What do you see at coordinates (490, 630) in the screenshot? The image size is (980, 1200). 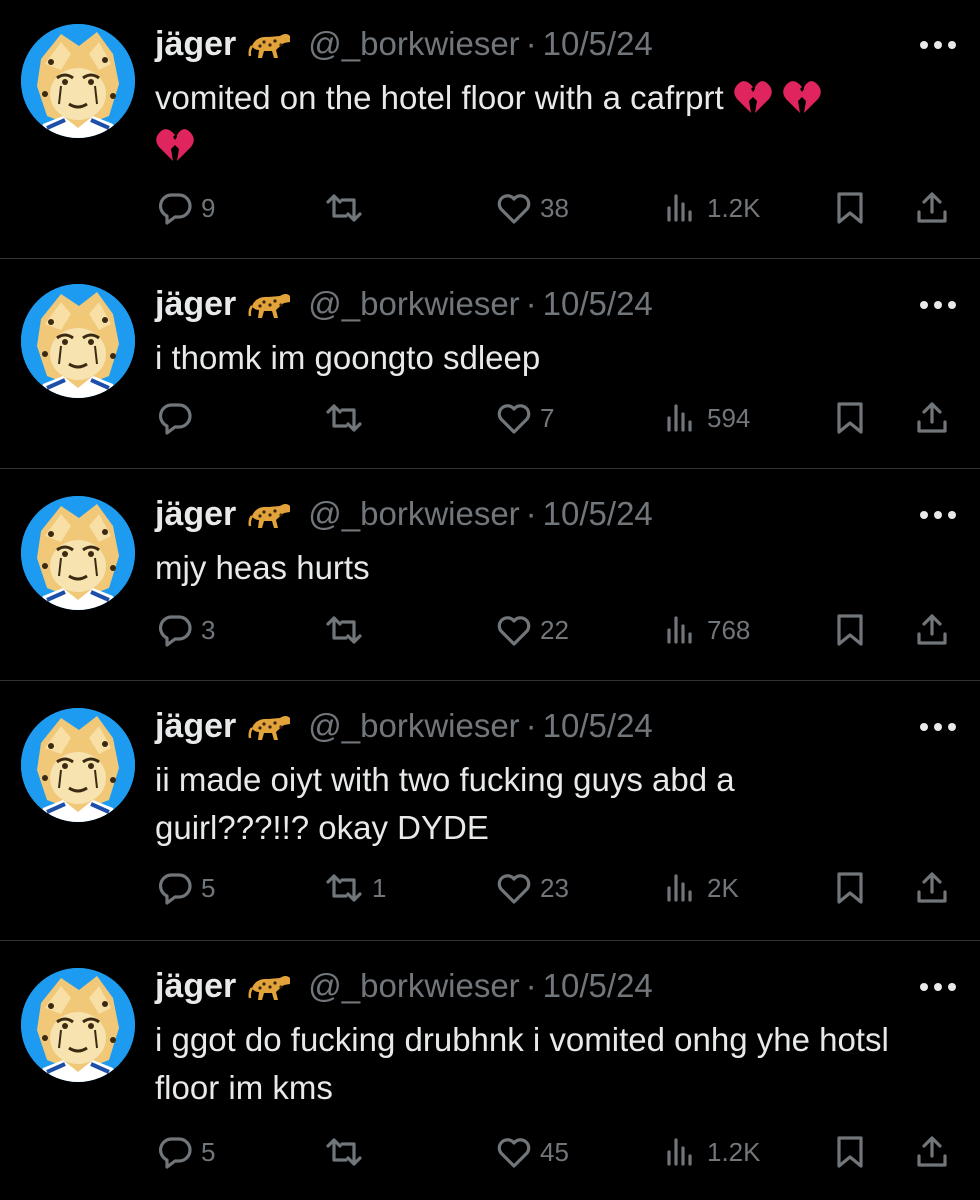 I see `action-bar: 3 22 768` at bounding box center [490, 630].